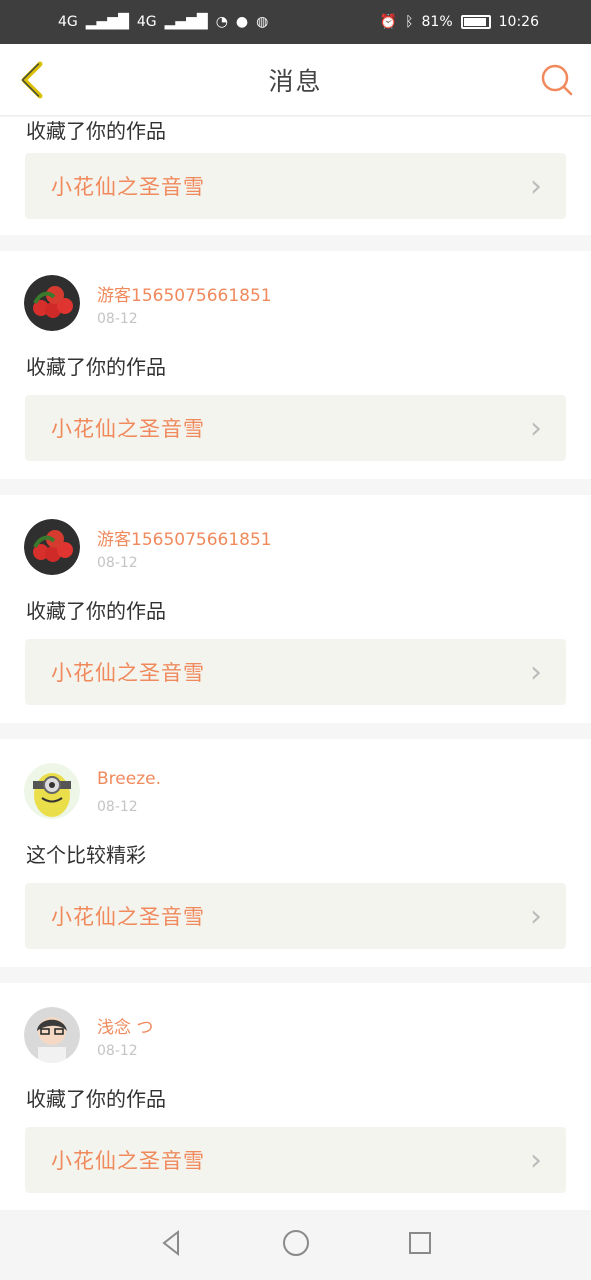  What do you see at coordinates (437, 22) in the screenshot?
I see `battery-percent: 81%` at bounding box center [437, 22].